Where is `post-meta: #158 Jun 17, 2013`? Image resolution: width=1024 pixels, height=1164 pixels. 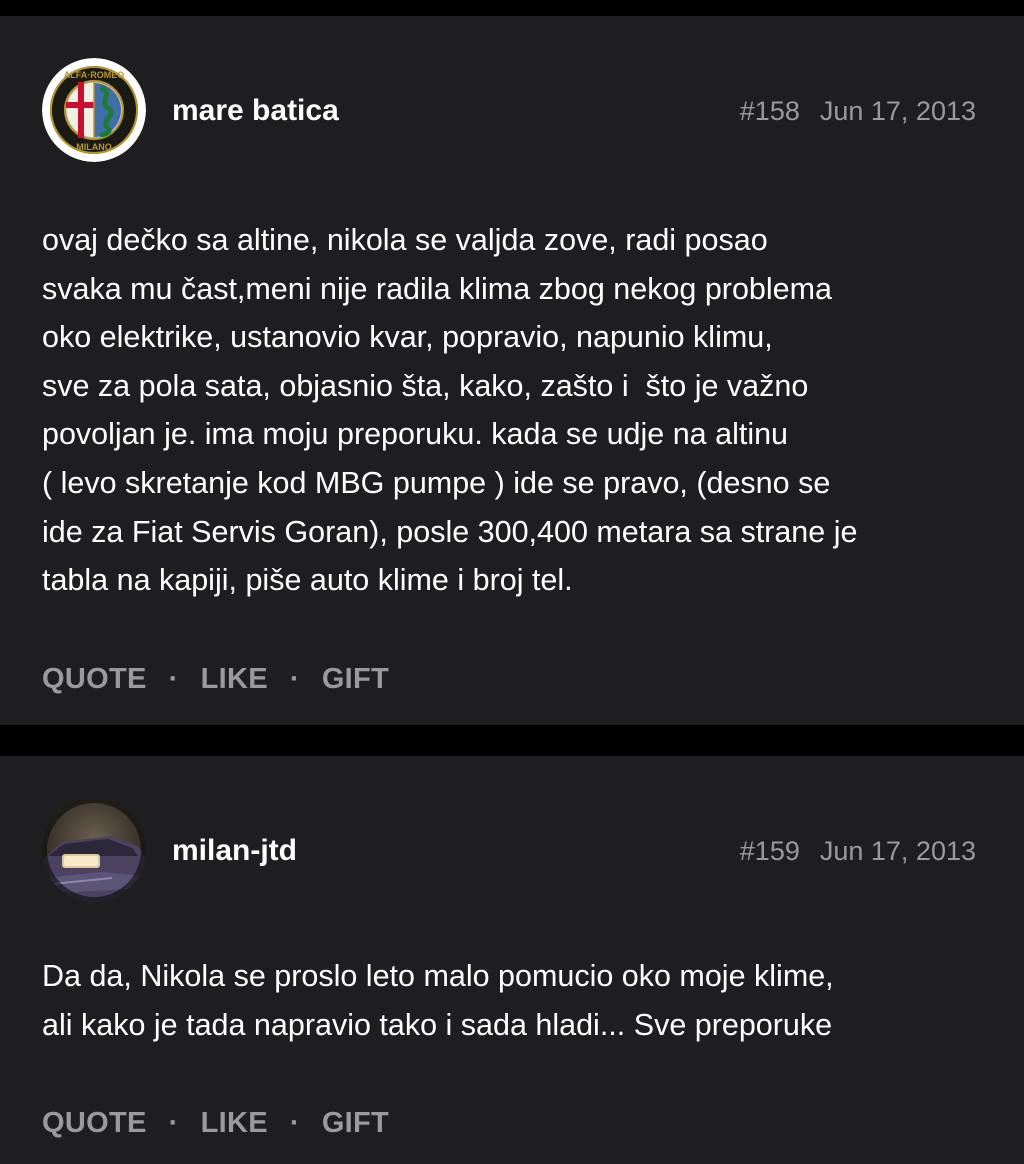
post-meta: #158 Jun 17, 2013 is located at coordinates (858, 111).